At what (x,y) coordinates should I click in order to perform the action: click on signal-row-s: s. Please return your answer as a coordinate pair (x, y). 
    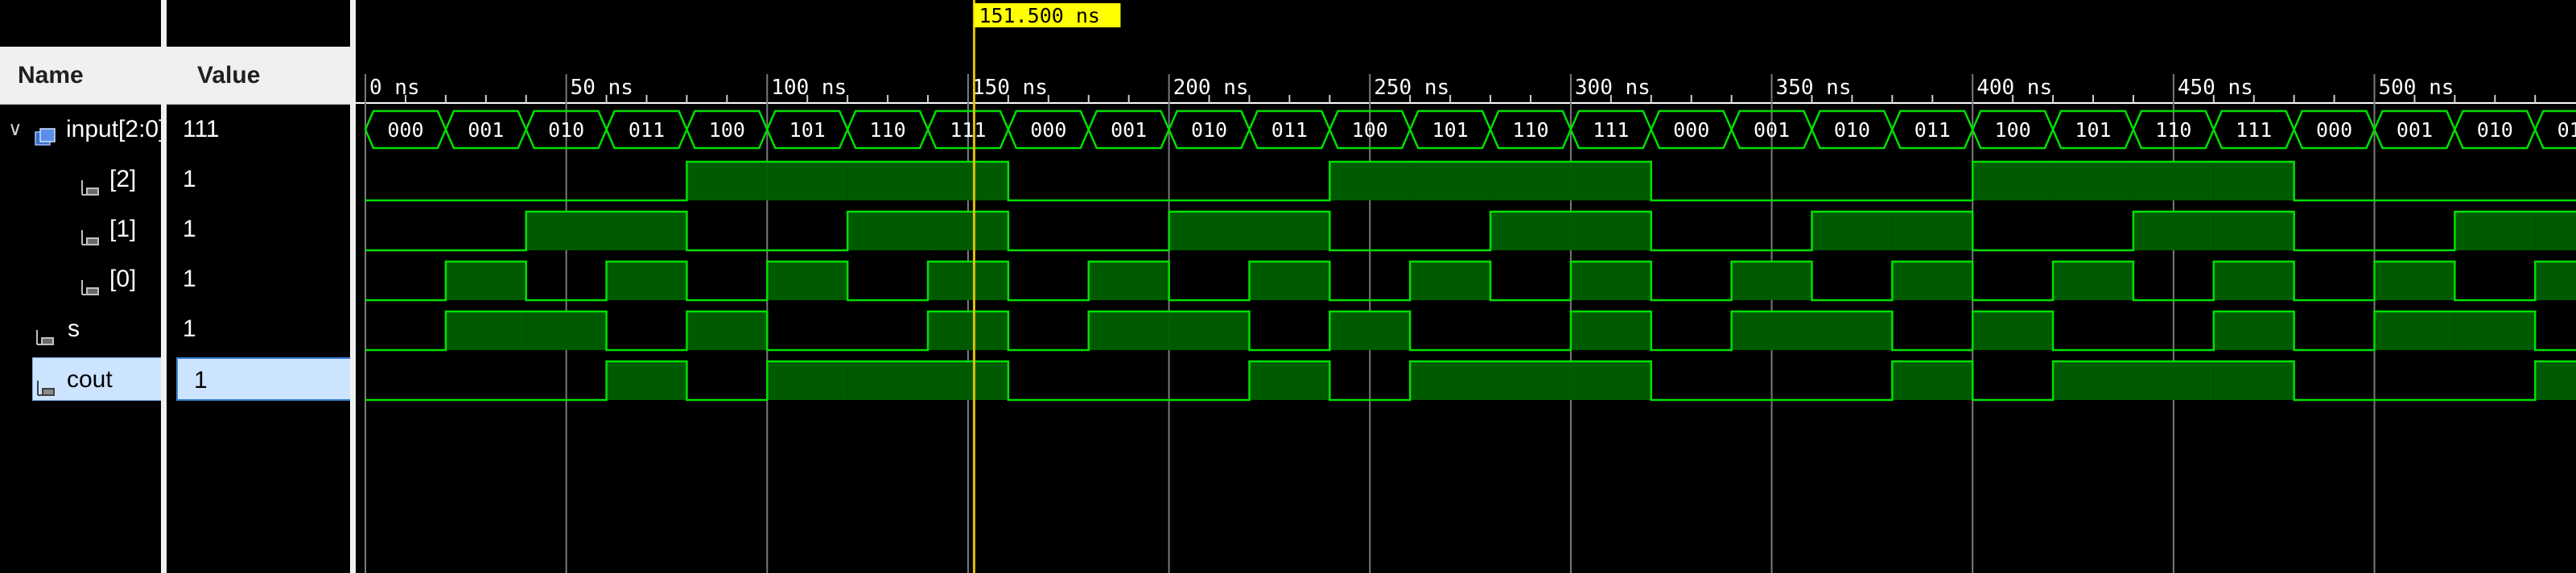
    Looking at the image, I should click on (80, 329).